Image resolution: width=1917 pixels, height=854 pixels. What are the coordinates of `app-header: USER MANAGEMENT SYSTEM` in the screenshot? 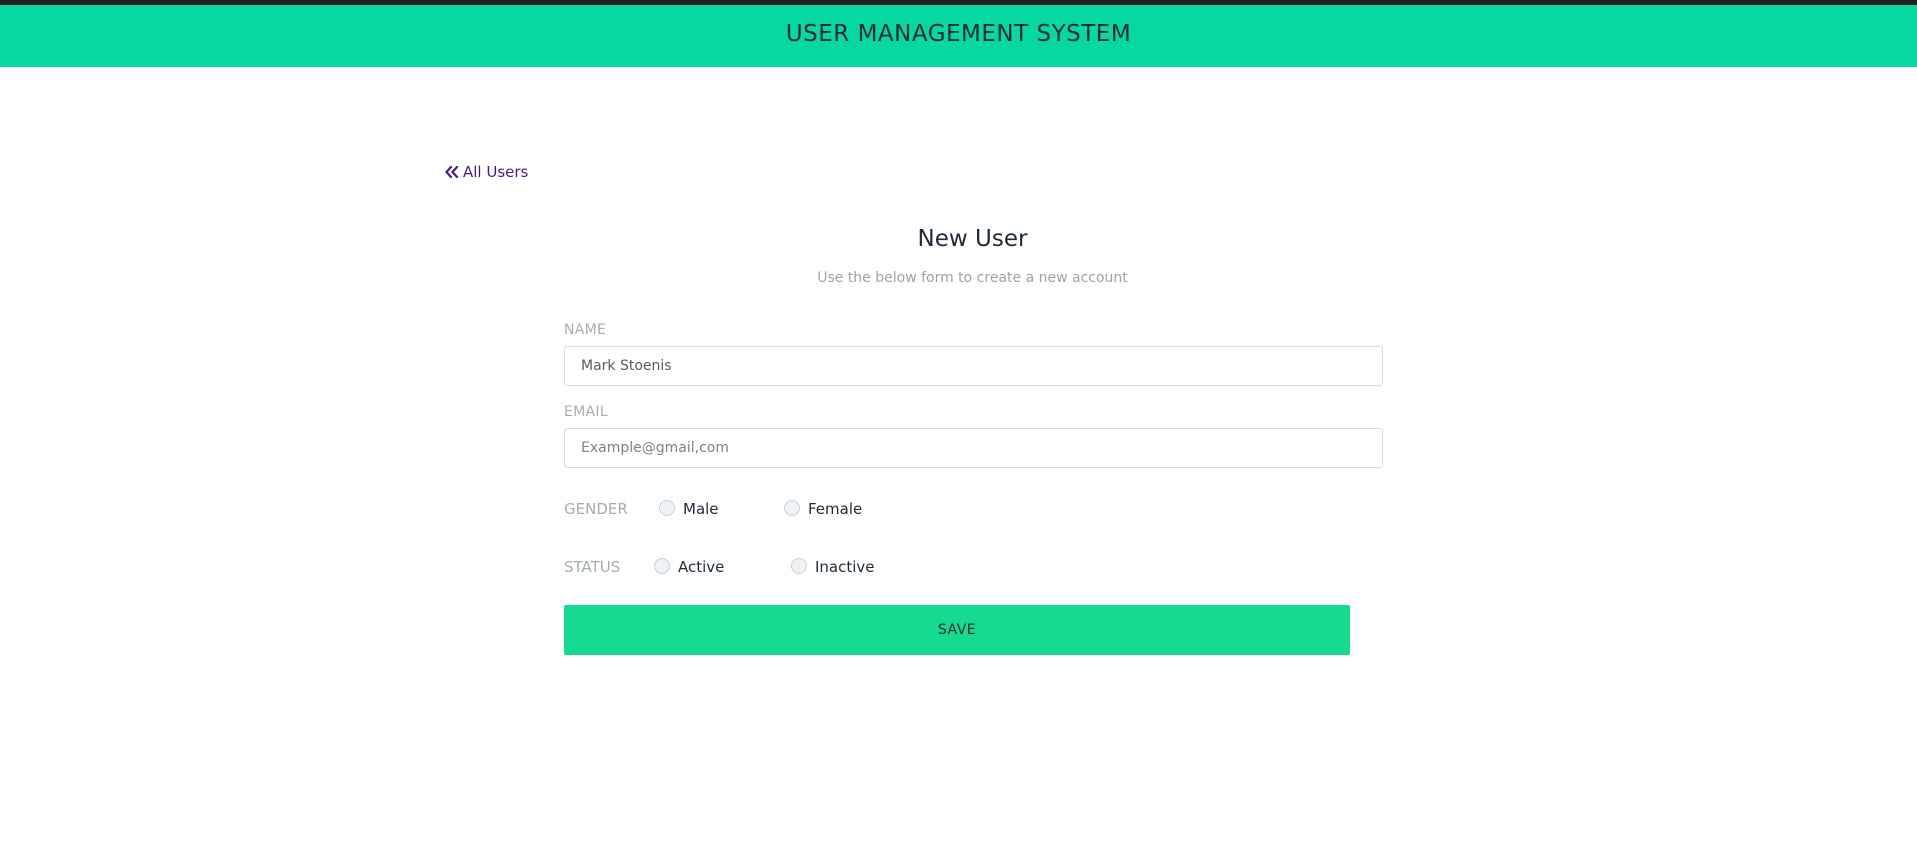 It's located at (958, 36).